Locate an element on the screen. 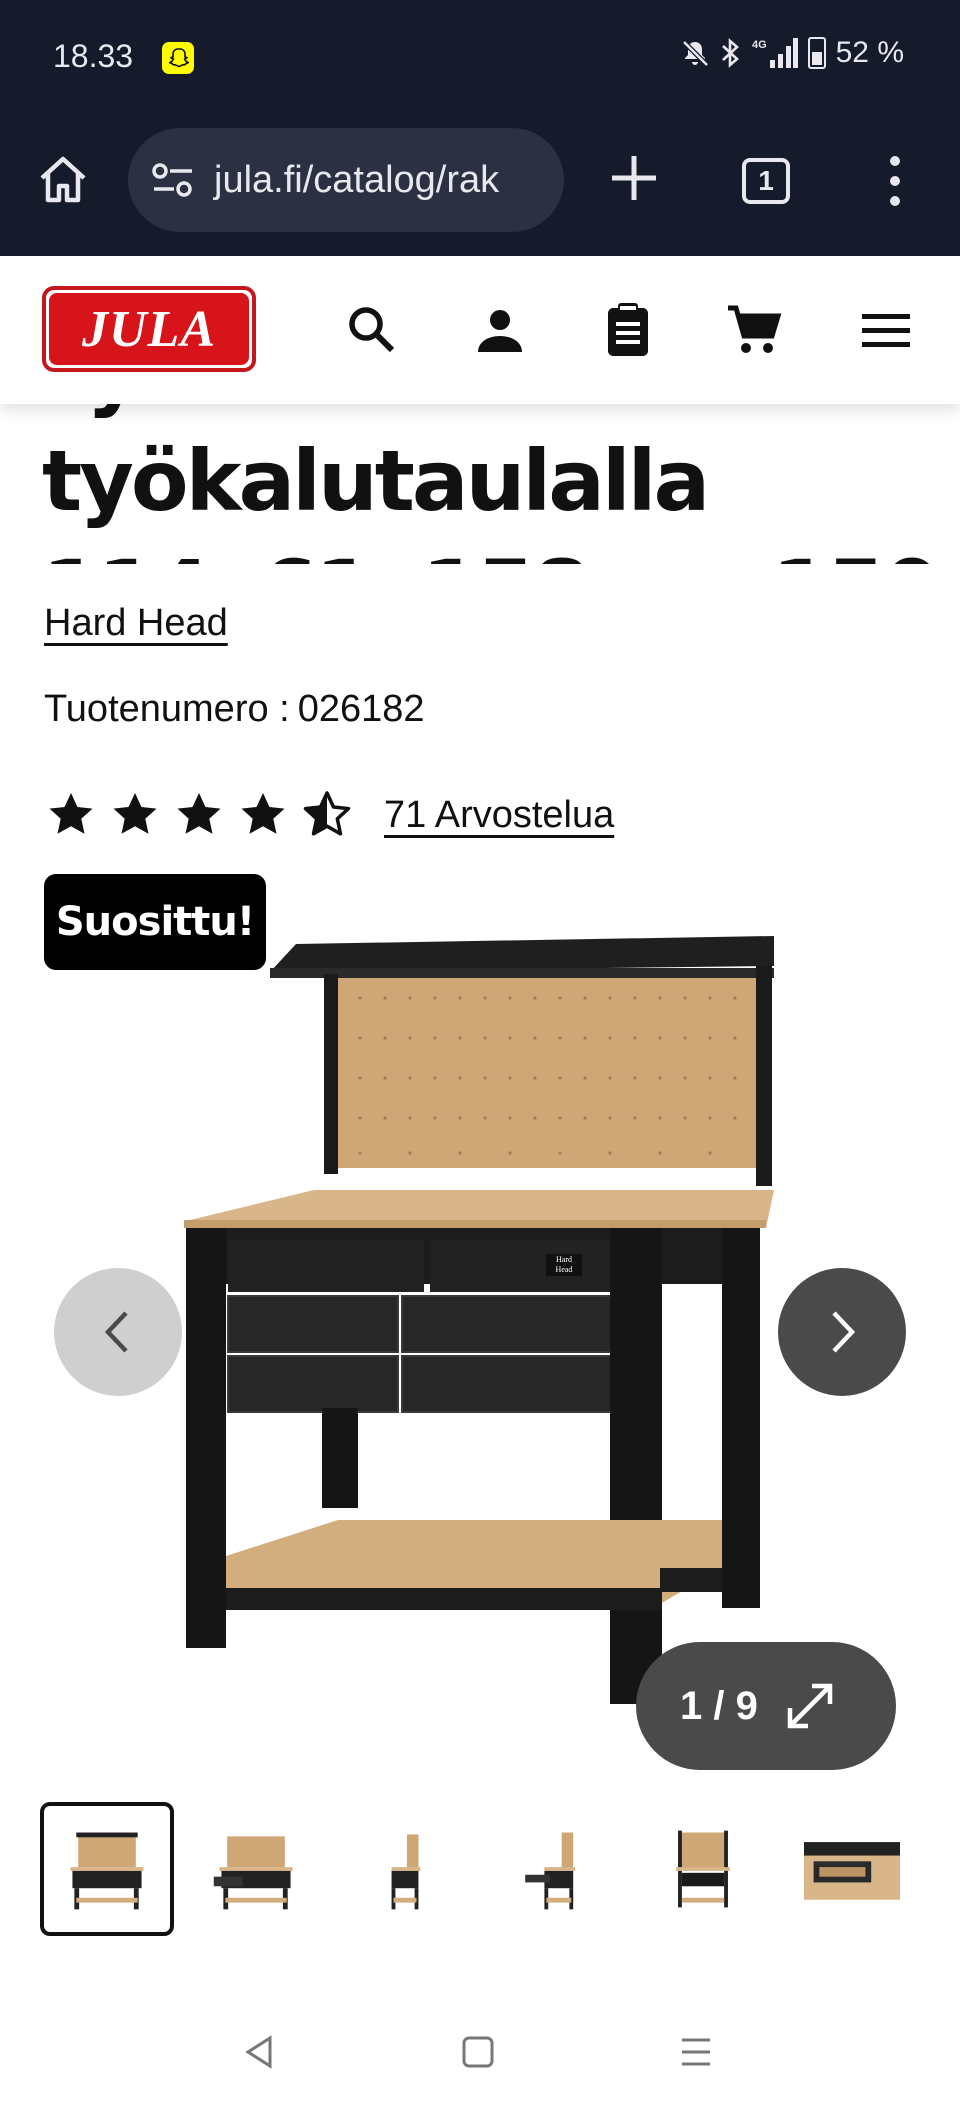 The height and width of the screenshot is (2112, 960). brand-link: Hard Head is located at coordinates (136, 623).